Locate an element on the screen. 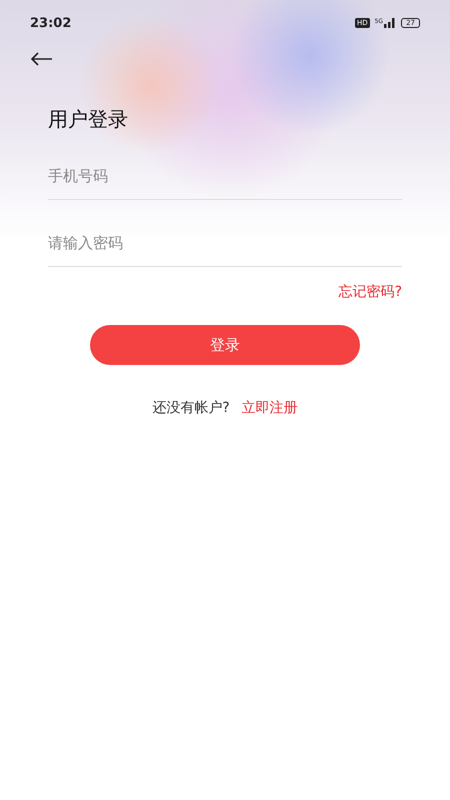  login-button: 登录 is located at coordinates (225, 345).